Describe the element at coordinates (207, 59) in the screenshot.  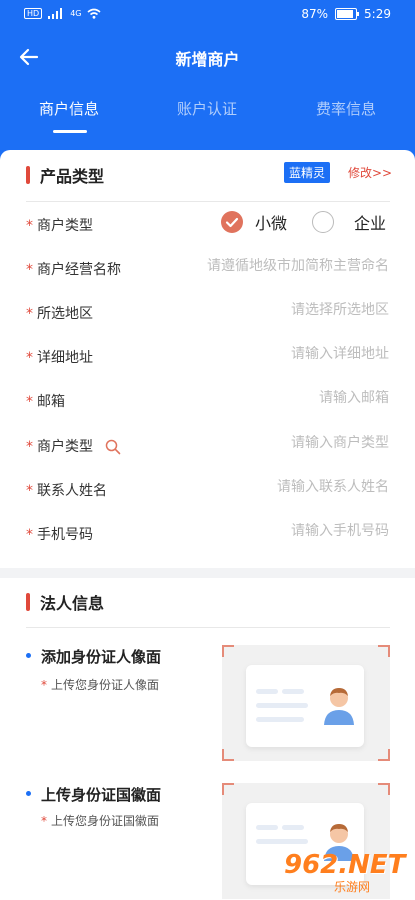
I see `page-title: 新增商户` at that location.